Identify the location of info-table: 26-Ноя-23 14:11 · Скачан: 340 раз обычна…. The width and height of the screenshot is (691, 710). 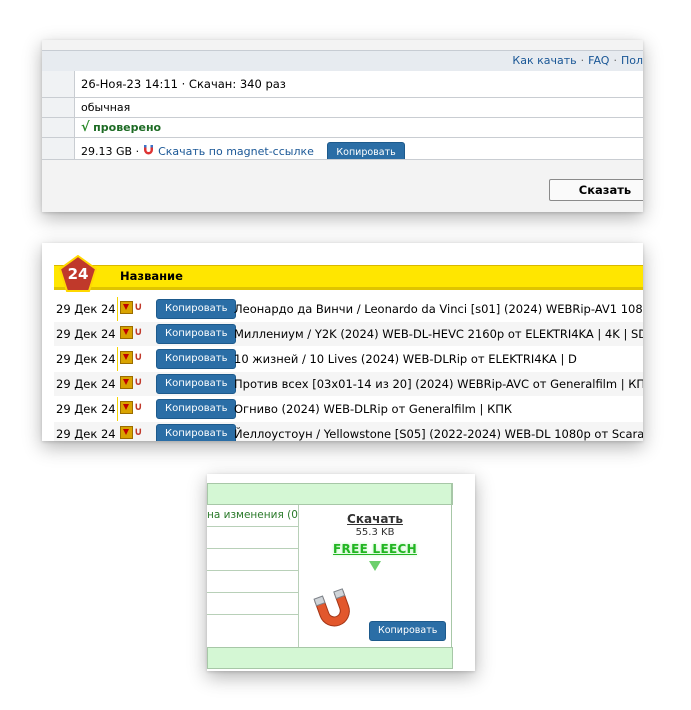
(342, 119).